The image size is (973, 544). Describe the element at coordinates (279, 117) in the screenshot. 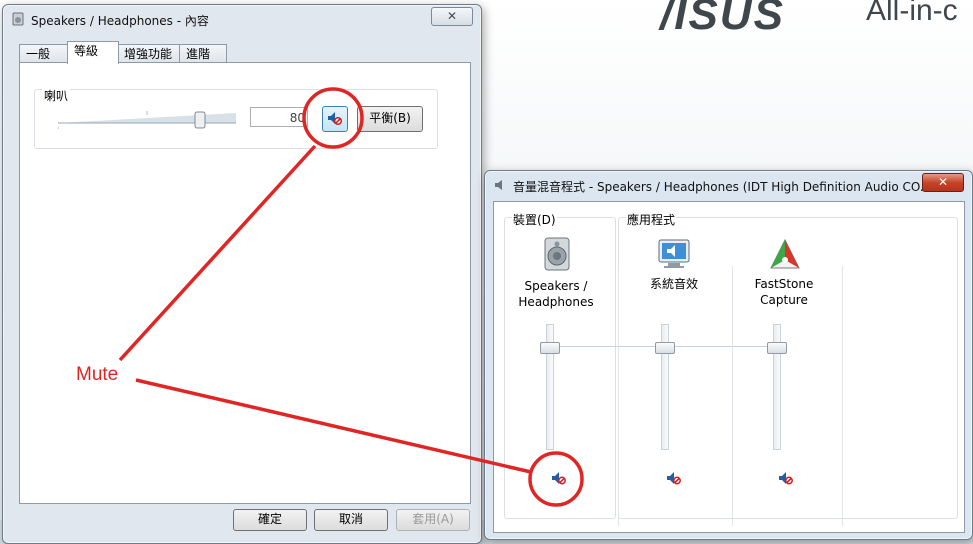

I see `volume-level-field: 80` at that location.